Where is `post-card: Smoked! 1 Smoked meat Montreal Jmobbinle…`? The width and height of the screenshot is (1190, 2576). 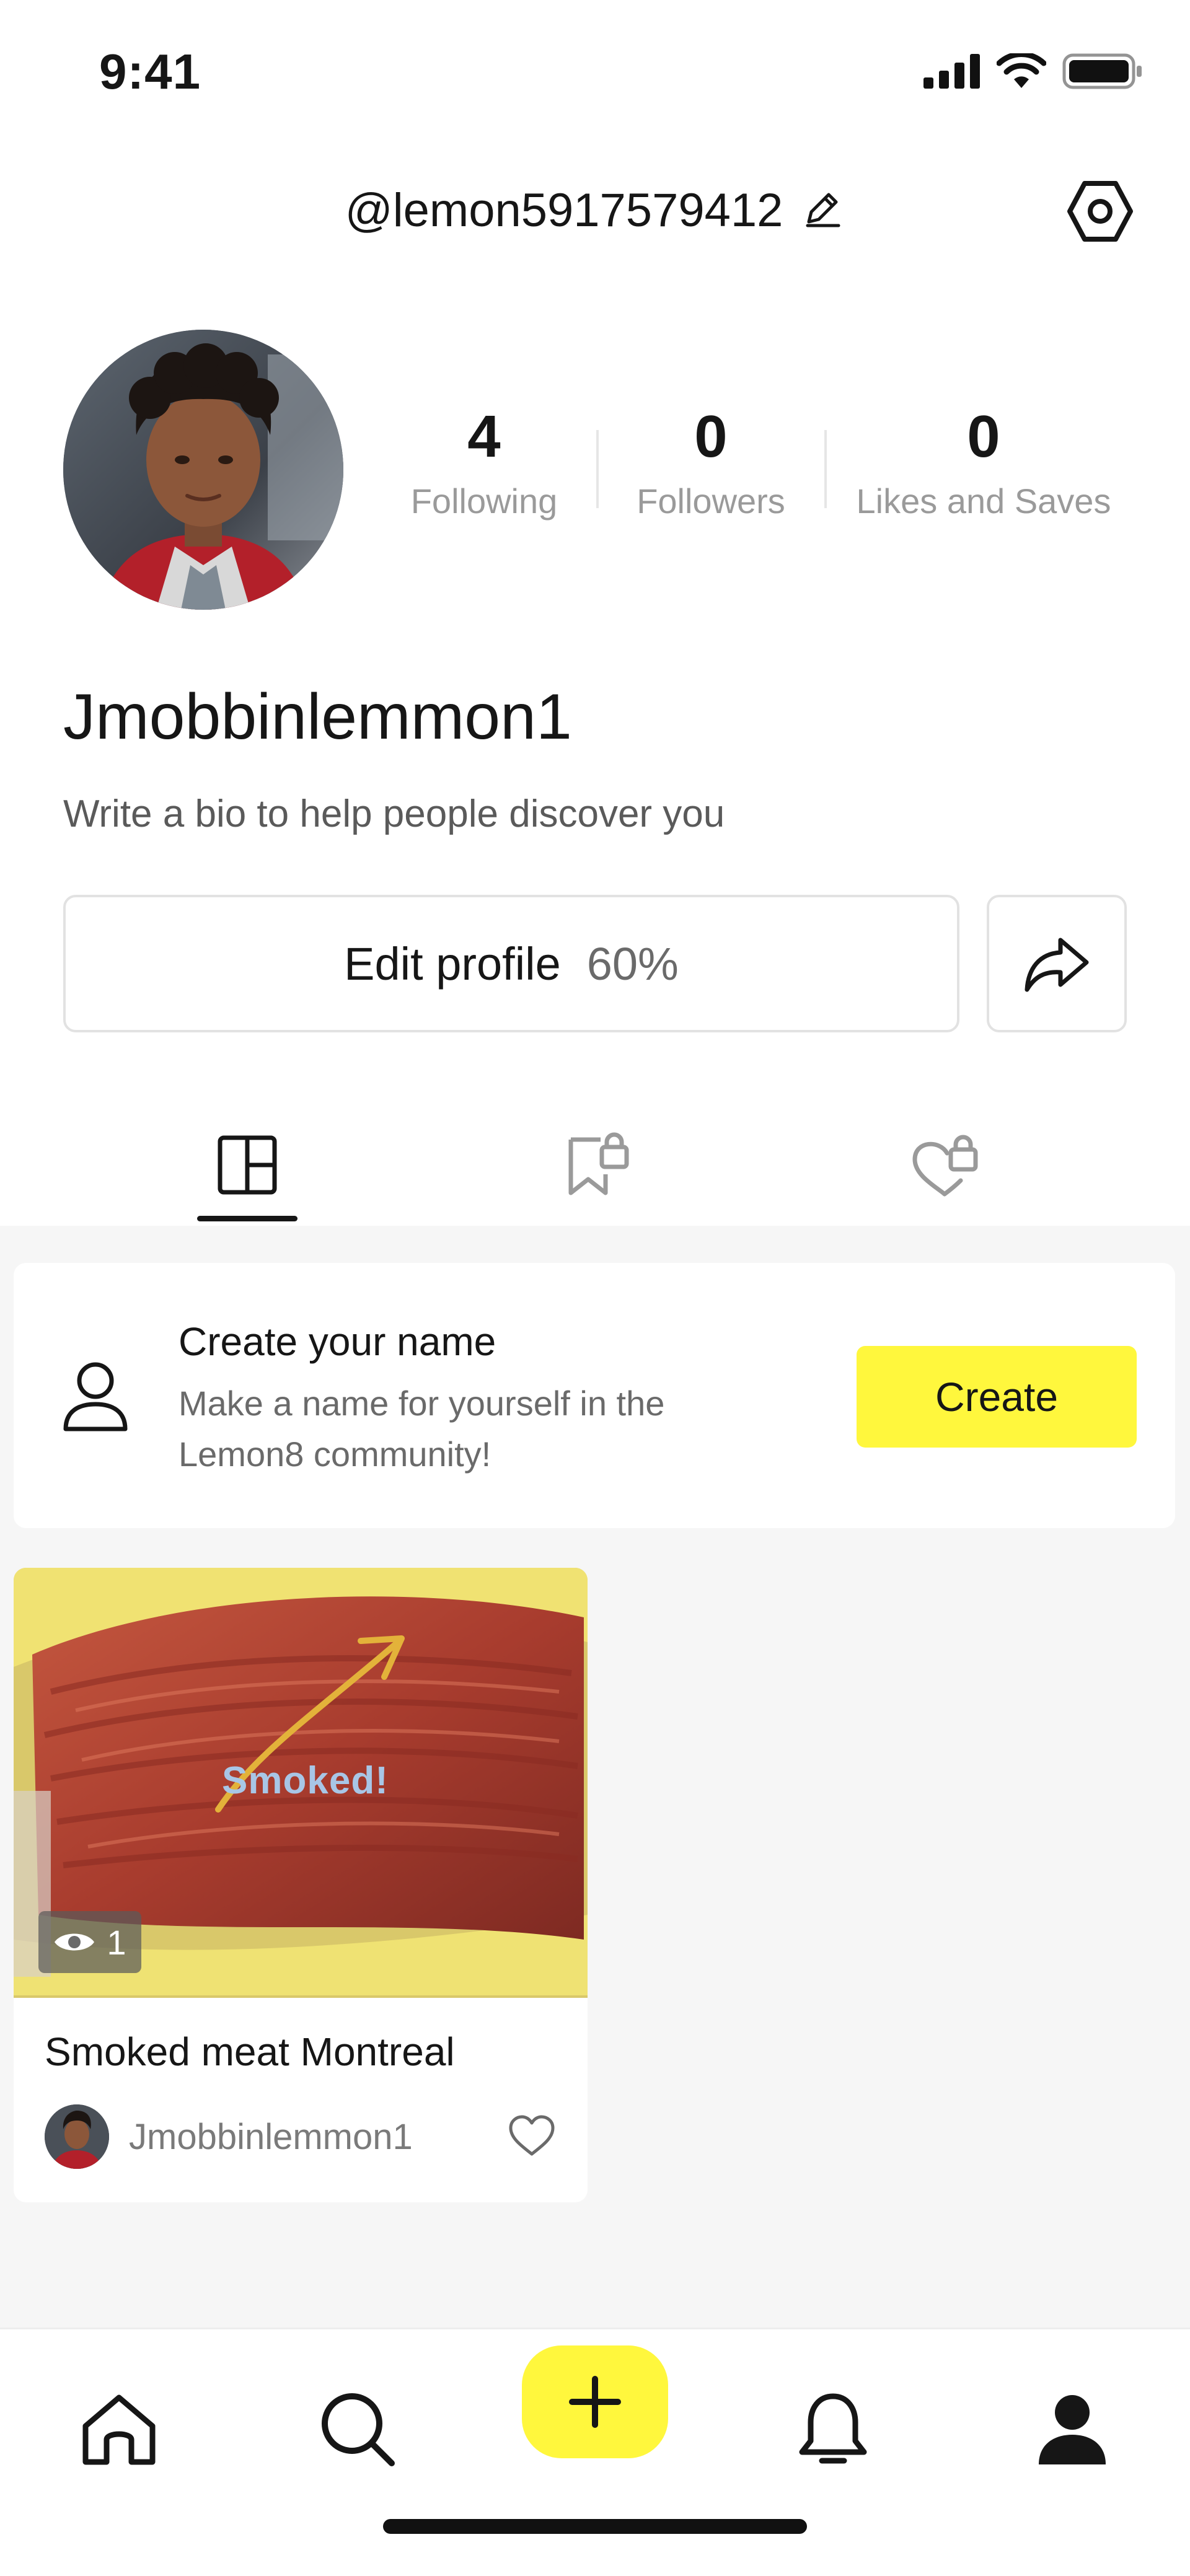
post-card: Smoked! 1 Smoked meat Montreal Jmobbinle… is located at coordinates (301, 1885).